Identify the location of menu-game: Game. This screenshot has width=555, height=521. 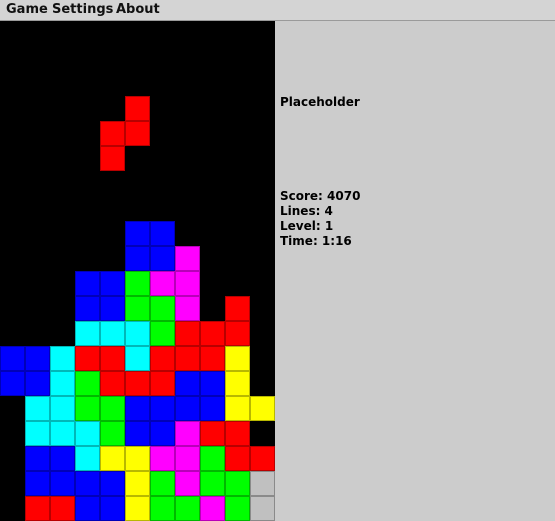
(27, 9).